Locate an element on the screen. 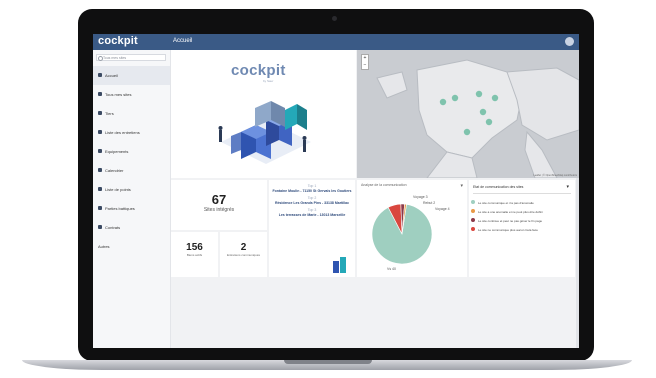 The width and height of the screenshot is (656, 378). stat-card-active: 156 Biens actifs is located at coordinates (194, 254).